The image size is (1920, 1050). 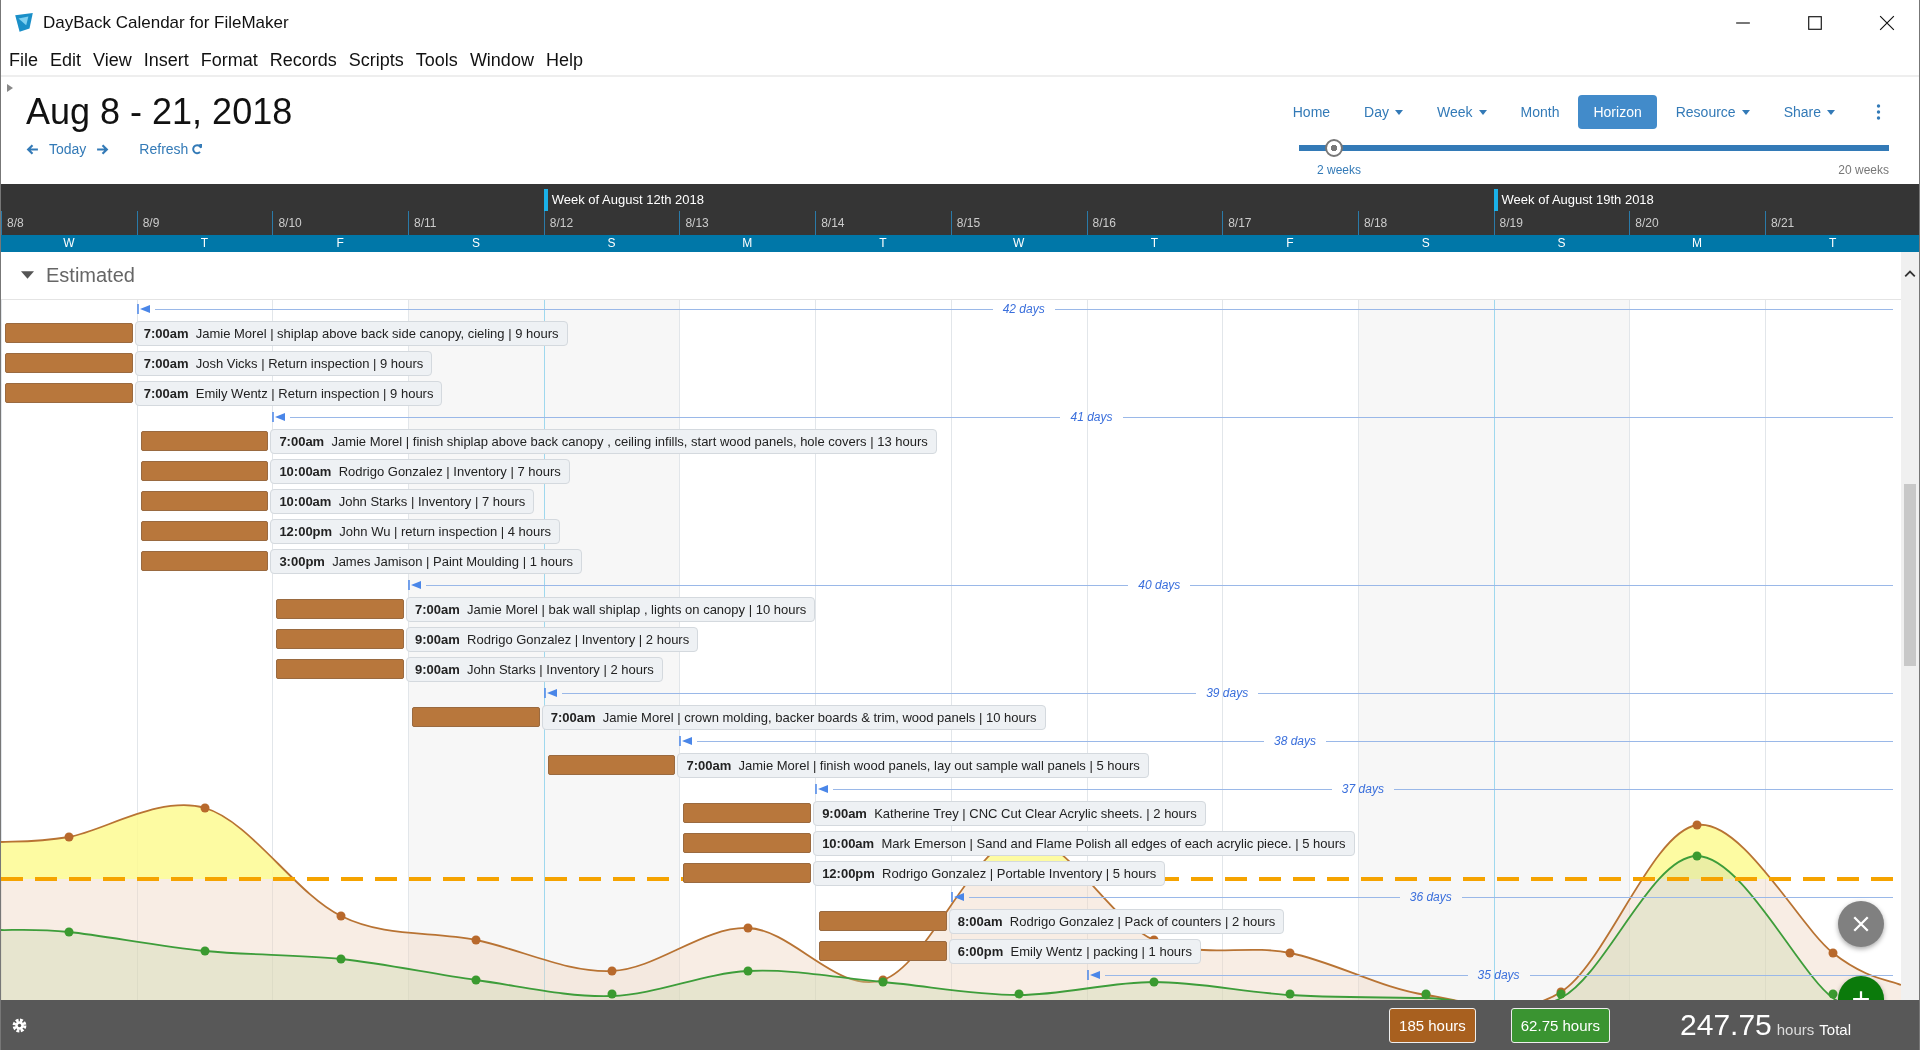 I want to click on scroll-up-icon, so click(x=1910, y=274).